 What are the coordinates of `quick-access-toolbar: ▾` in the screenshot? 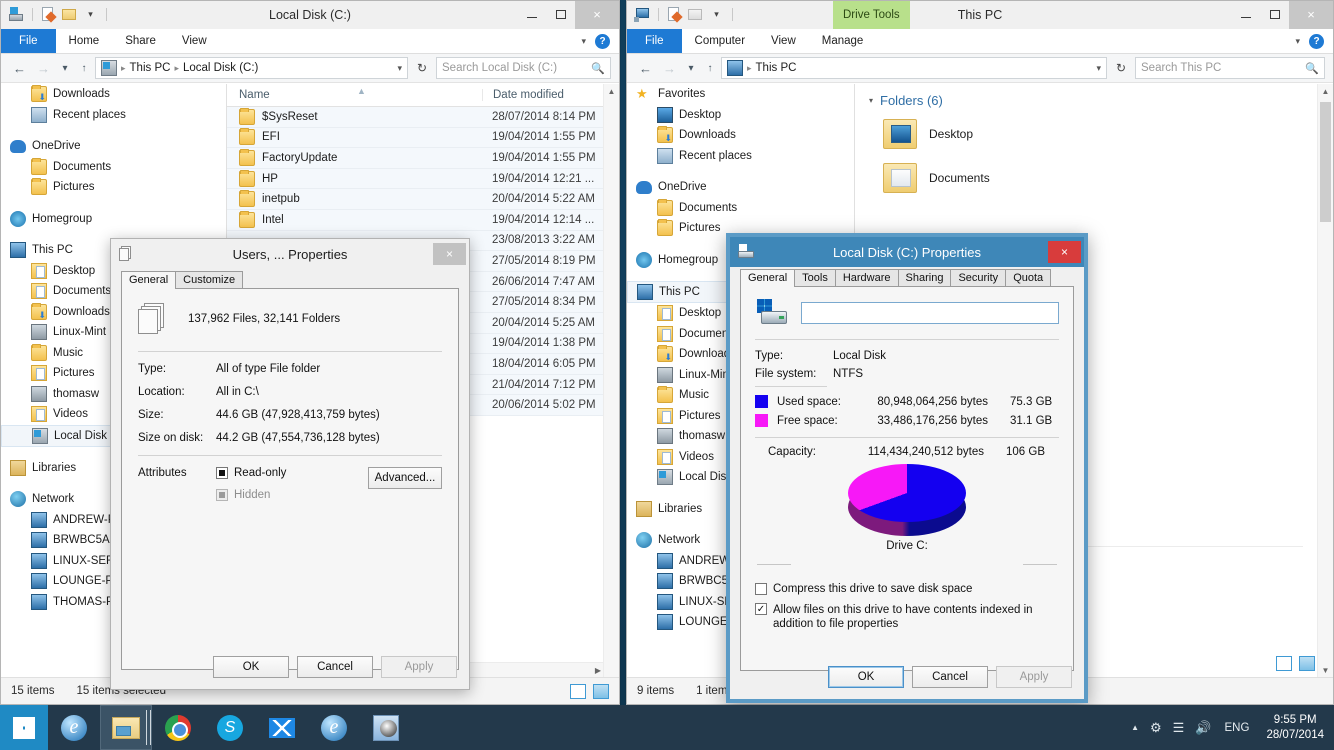 It's located at (55, 14).